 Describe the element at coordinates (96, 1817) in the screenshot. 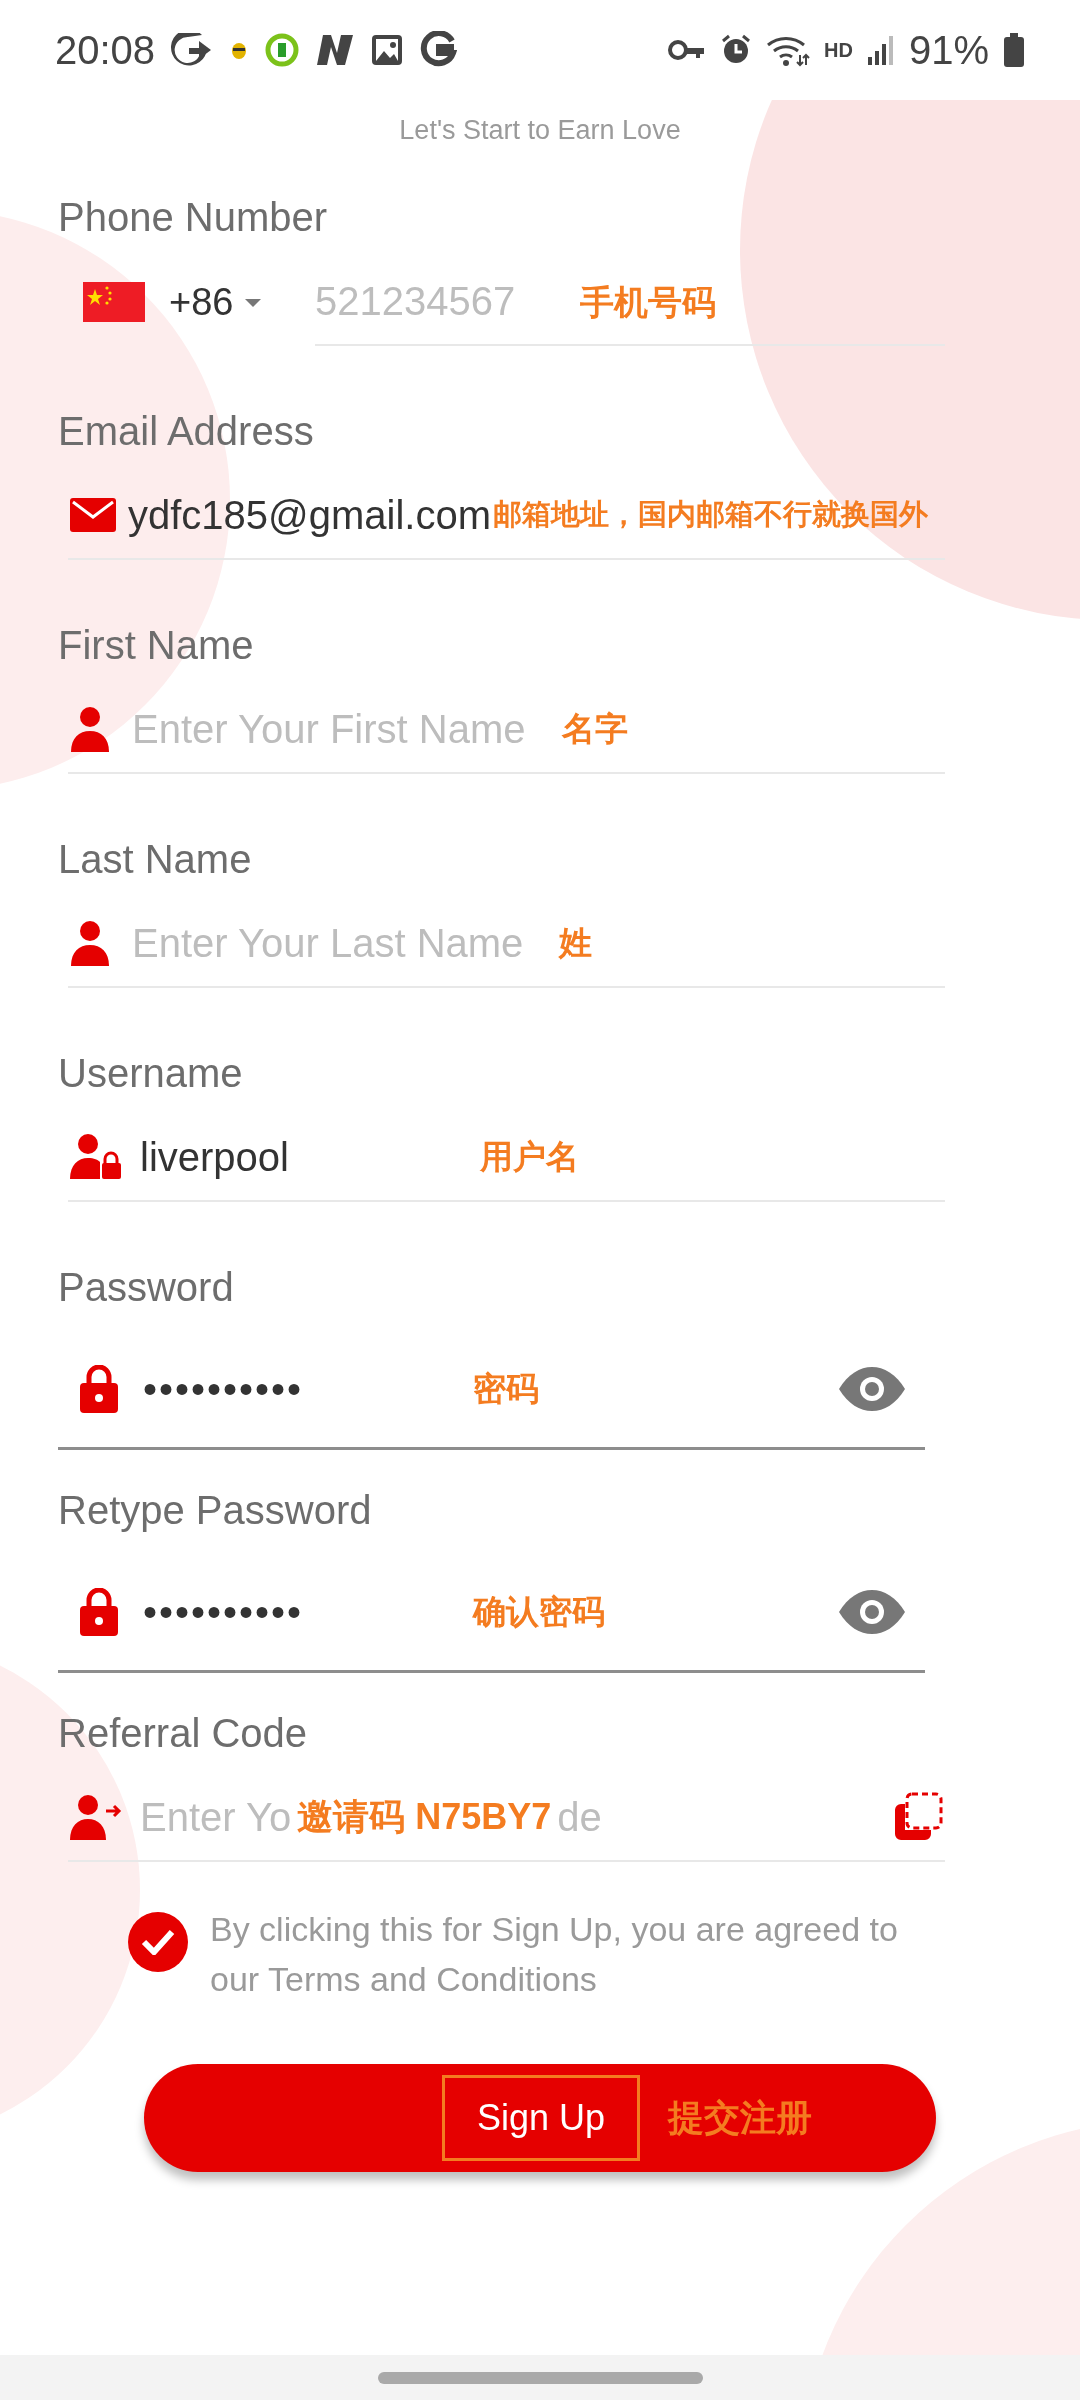

I see `person-arrow-icon` at that location.